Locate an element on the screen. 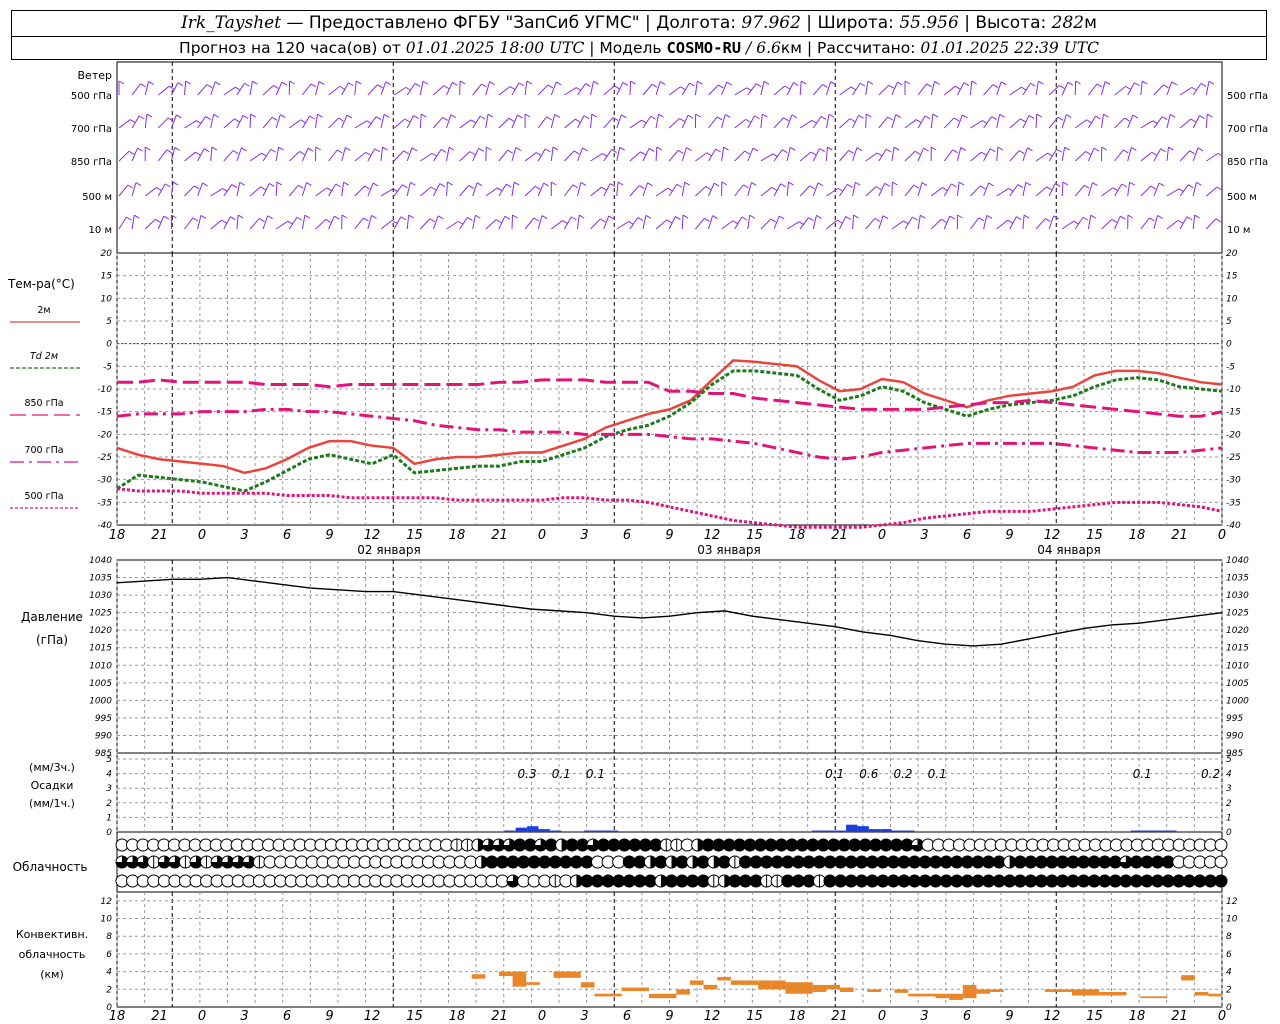 This screenshot has height=1024, width=1280. temp-y-tick-left: -20 is located at coordinates (104, 435).